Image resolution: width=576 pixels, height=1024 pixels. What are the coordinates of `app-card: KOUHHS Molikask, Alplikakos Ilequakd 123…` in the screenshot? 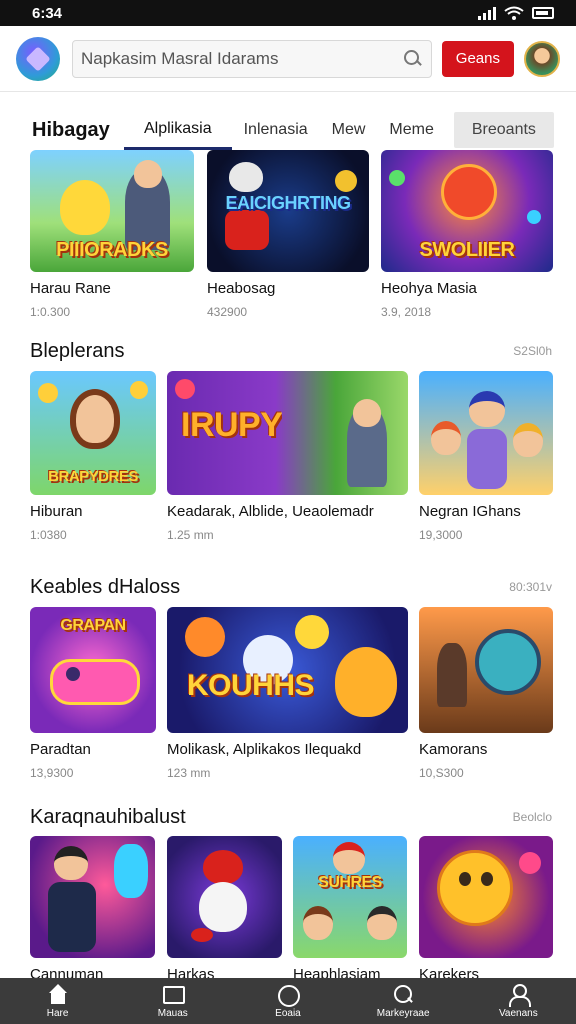 It's located at (287, 693).